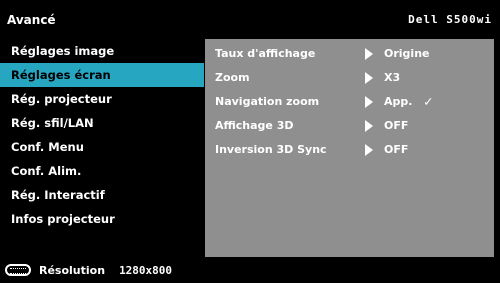 The image size is (500, 283). What do you see at coordinates (232, 77) in the screenshot?
I see `setting-label: Zoom` at bounding box center [232, 77].